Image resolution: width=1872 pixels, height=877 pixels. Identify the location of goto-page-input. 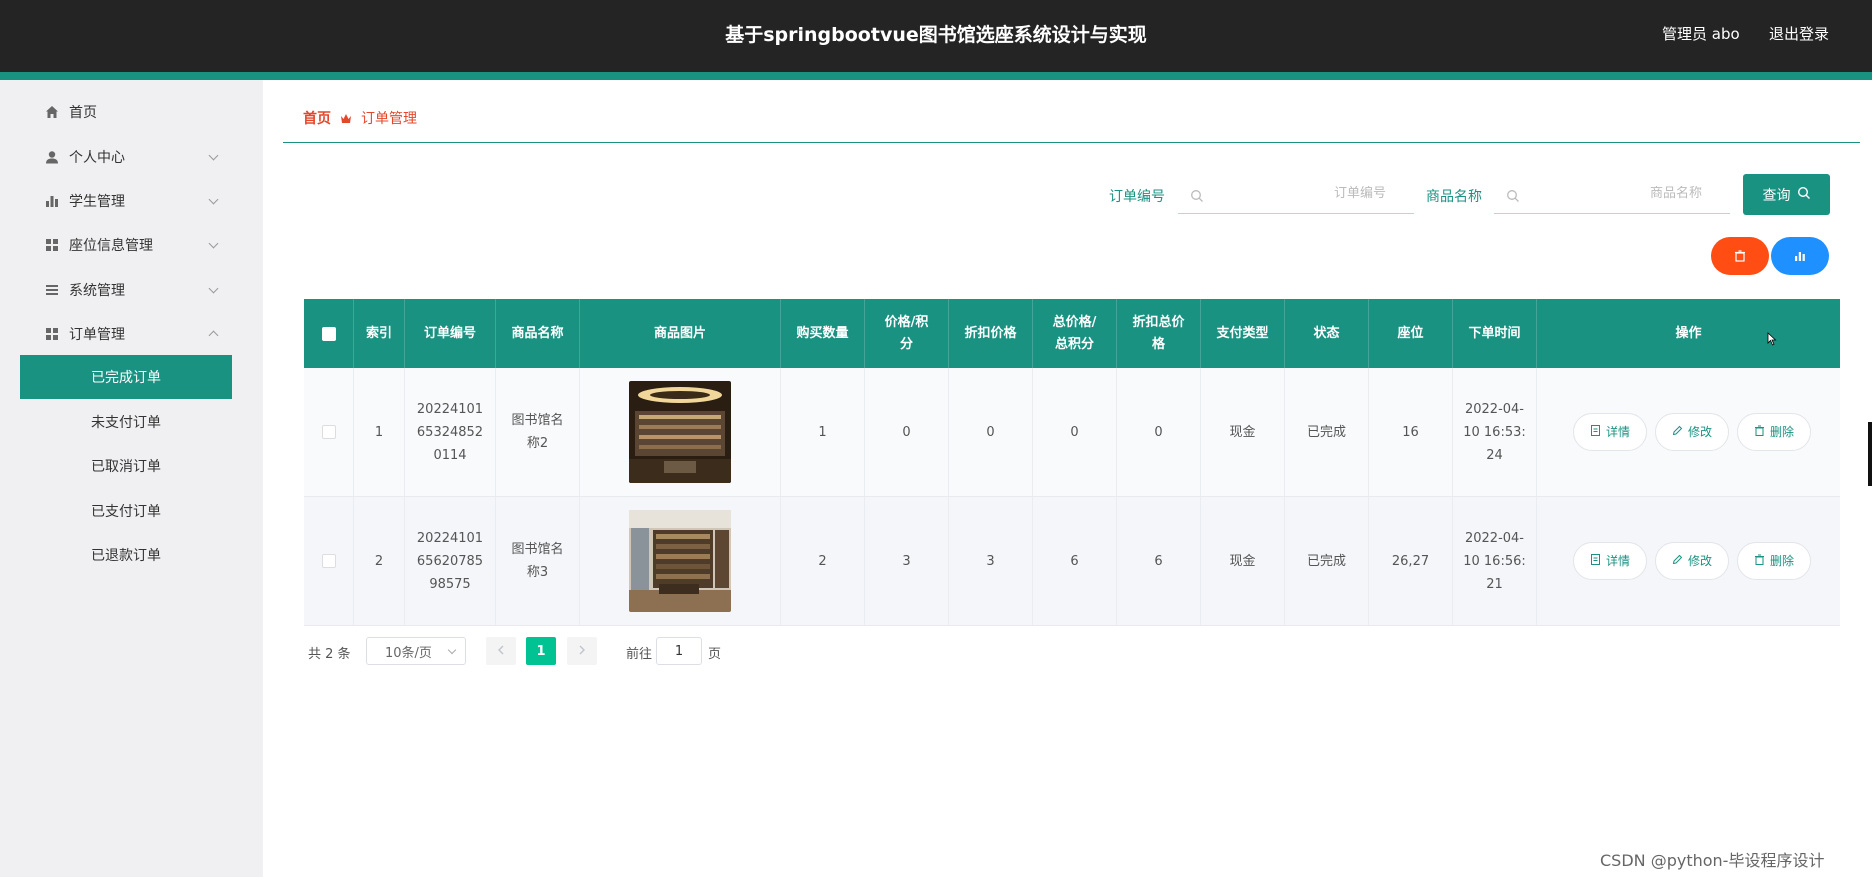
(679, 651).